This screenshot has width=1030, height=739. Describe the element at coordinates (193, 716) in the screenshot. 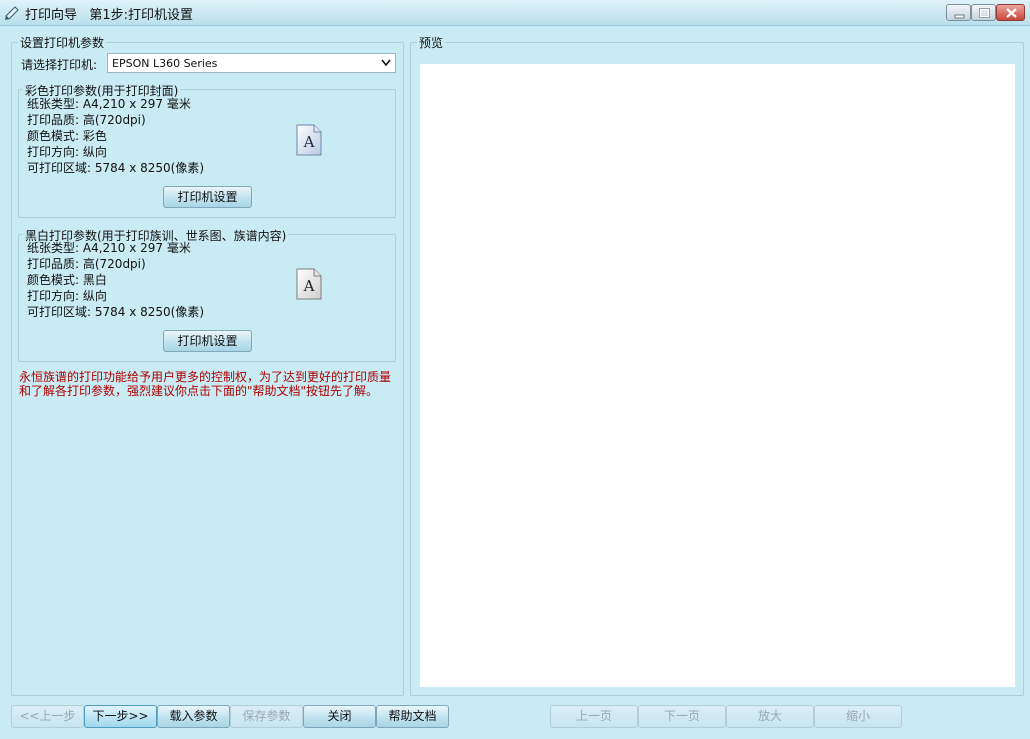

I see `load-params-button: 载入参数` at that location.